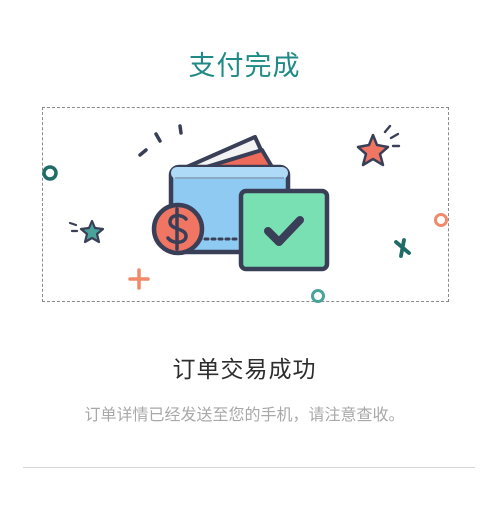 Image resolution: width=489 pixels, height=505 pixels. I want to click on result-title: 订单交易成功, so click(244, 370).